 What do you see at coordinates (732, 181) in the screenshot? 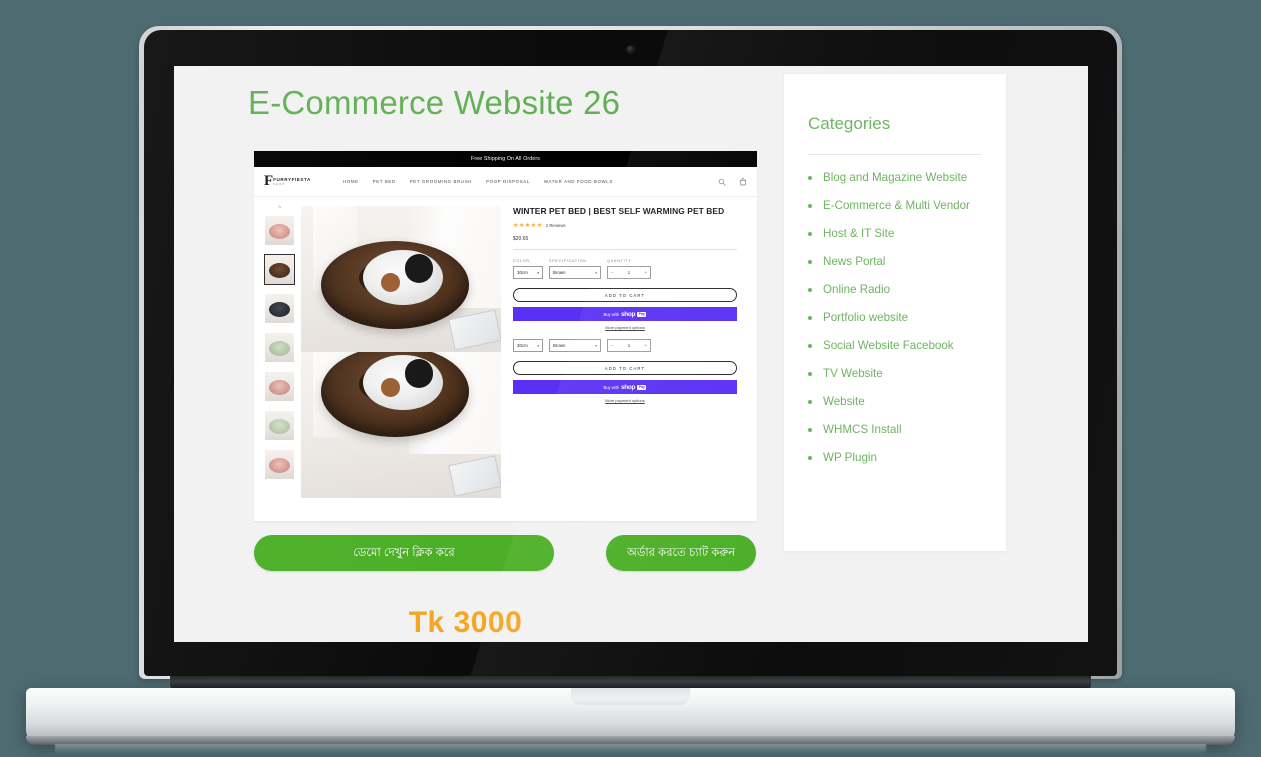
I see `site-header-icons` at bounding box center [732, 181].